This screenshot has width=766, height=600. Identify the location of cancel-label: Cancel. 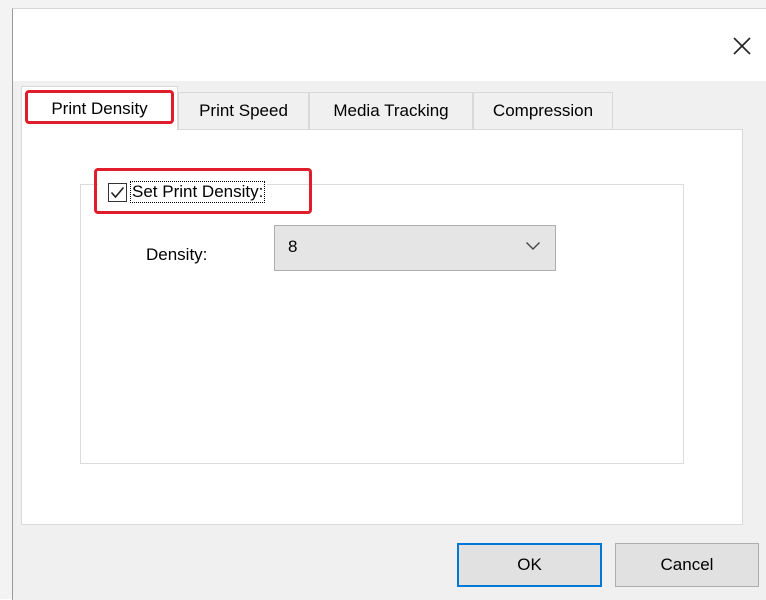
(687, 564).